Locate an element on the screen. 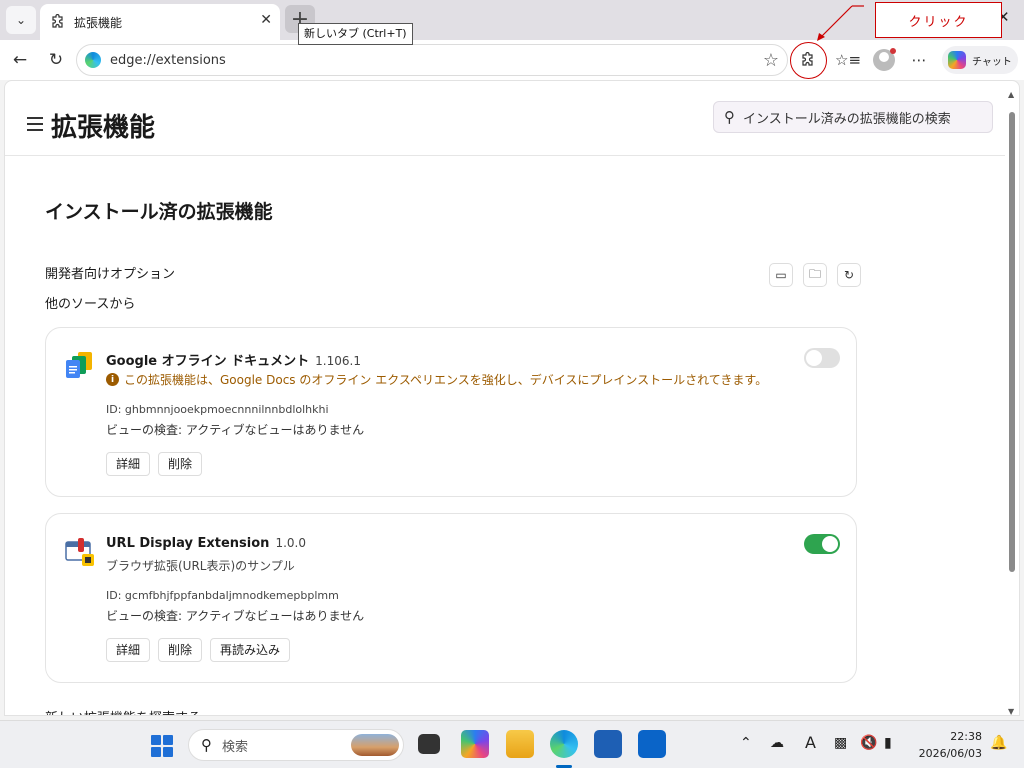  extension-title: URL Display Extension is located at coordinates (188, 543).